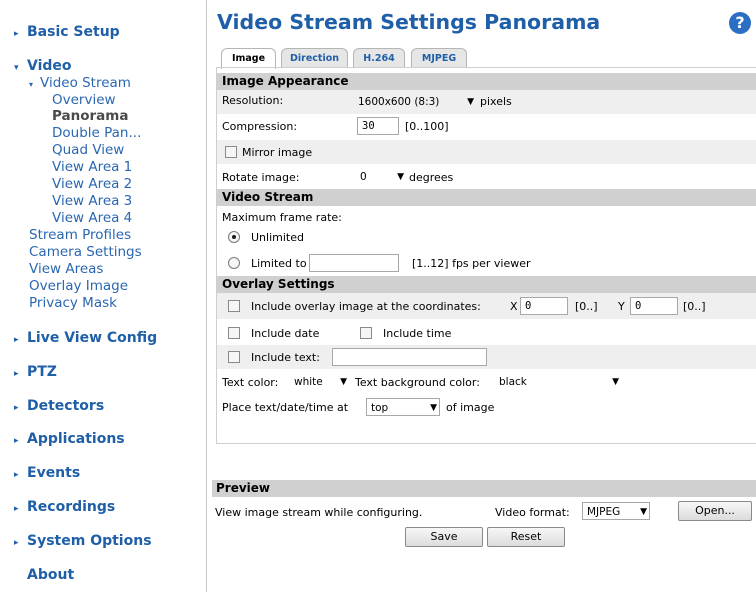  What do you see at coordinates (417, 333) in the screenshot?
I see `include-time-label: Include time` at bounding box center [417, 333].